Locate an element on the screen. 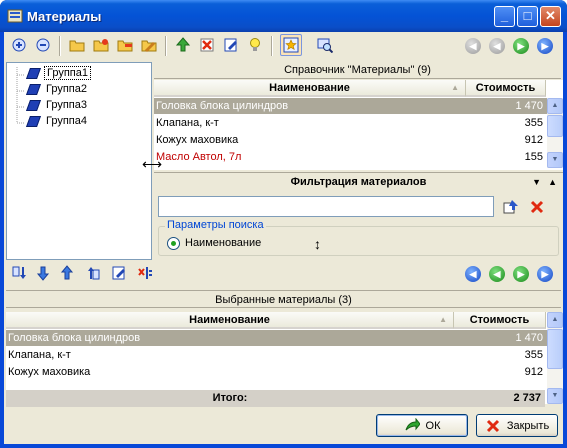 The image size is (567, 448). filter-input is located at coordinates (326, 206).